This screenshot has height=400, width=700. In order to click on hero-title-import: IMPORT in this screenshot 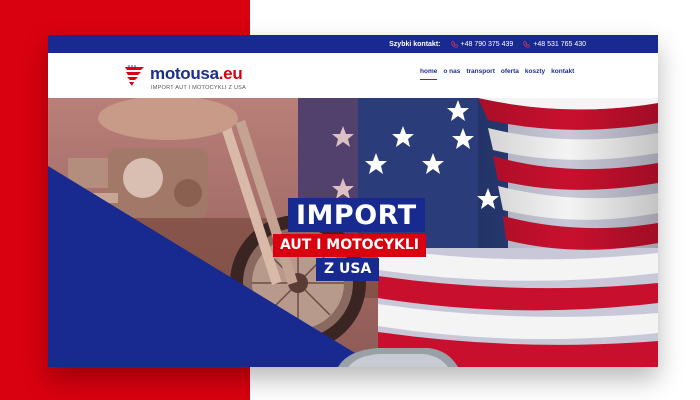, I will do `click(356, 215)`.